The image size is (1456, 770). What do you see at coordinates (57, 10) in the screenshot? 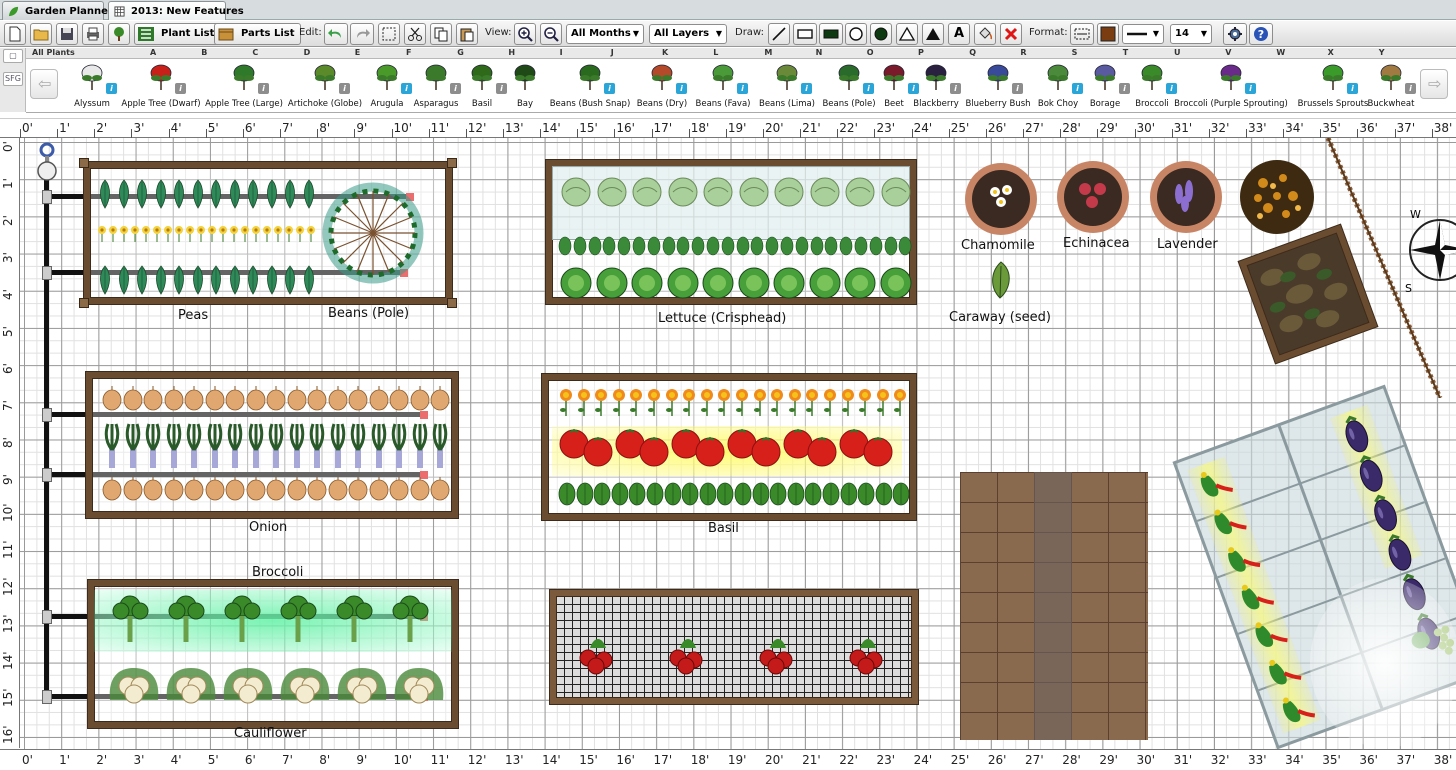
I see `tab-garden-planner: Garden Planner` at bounding box center [57, 10].